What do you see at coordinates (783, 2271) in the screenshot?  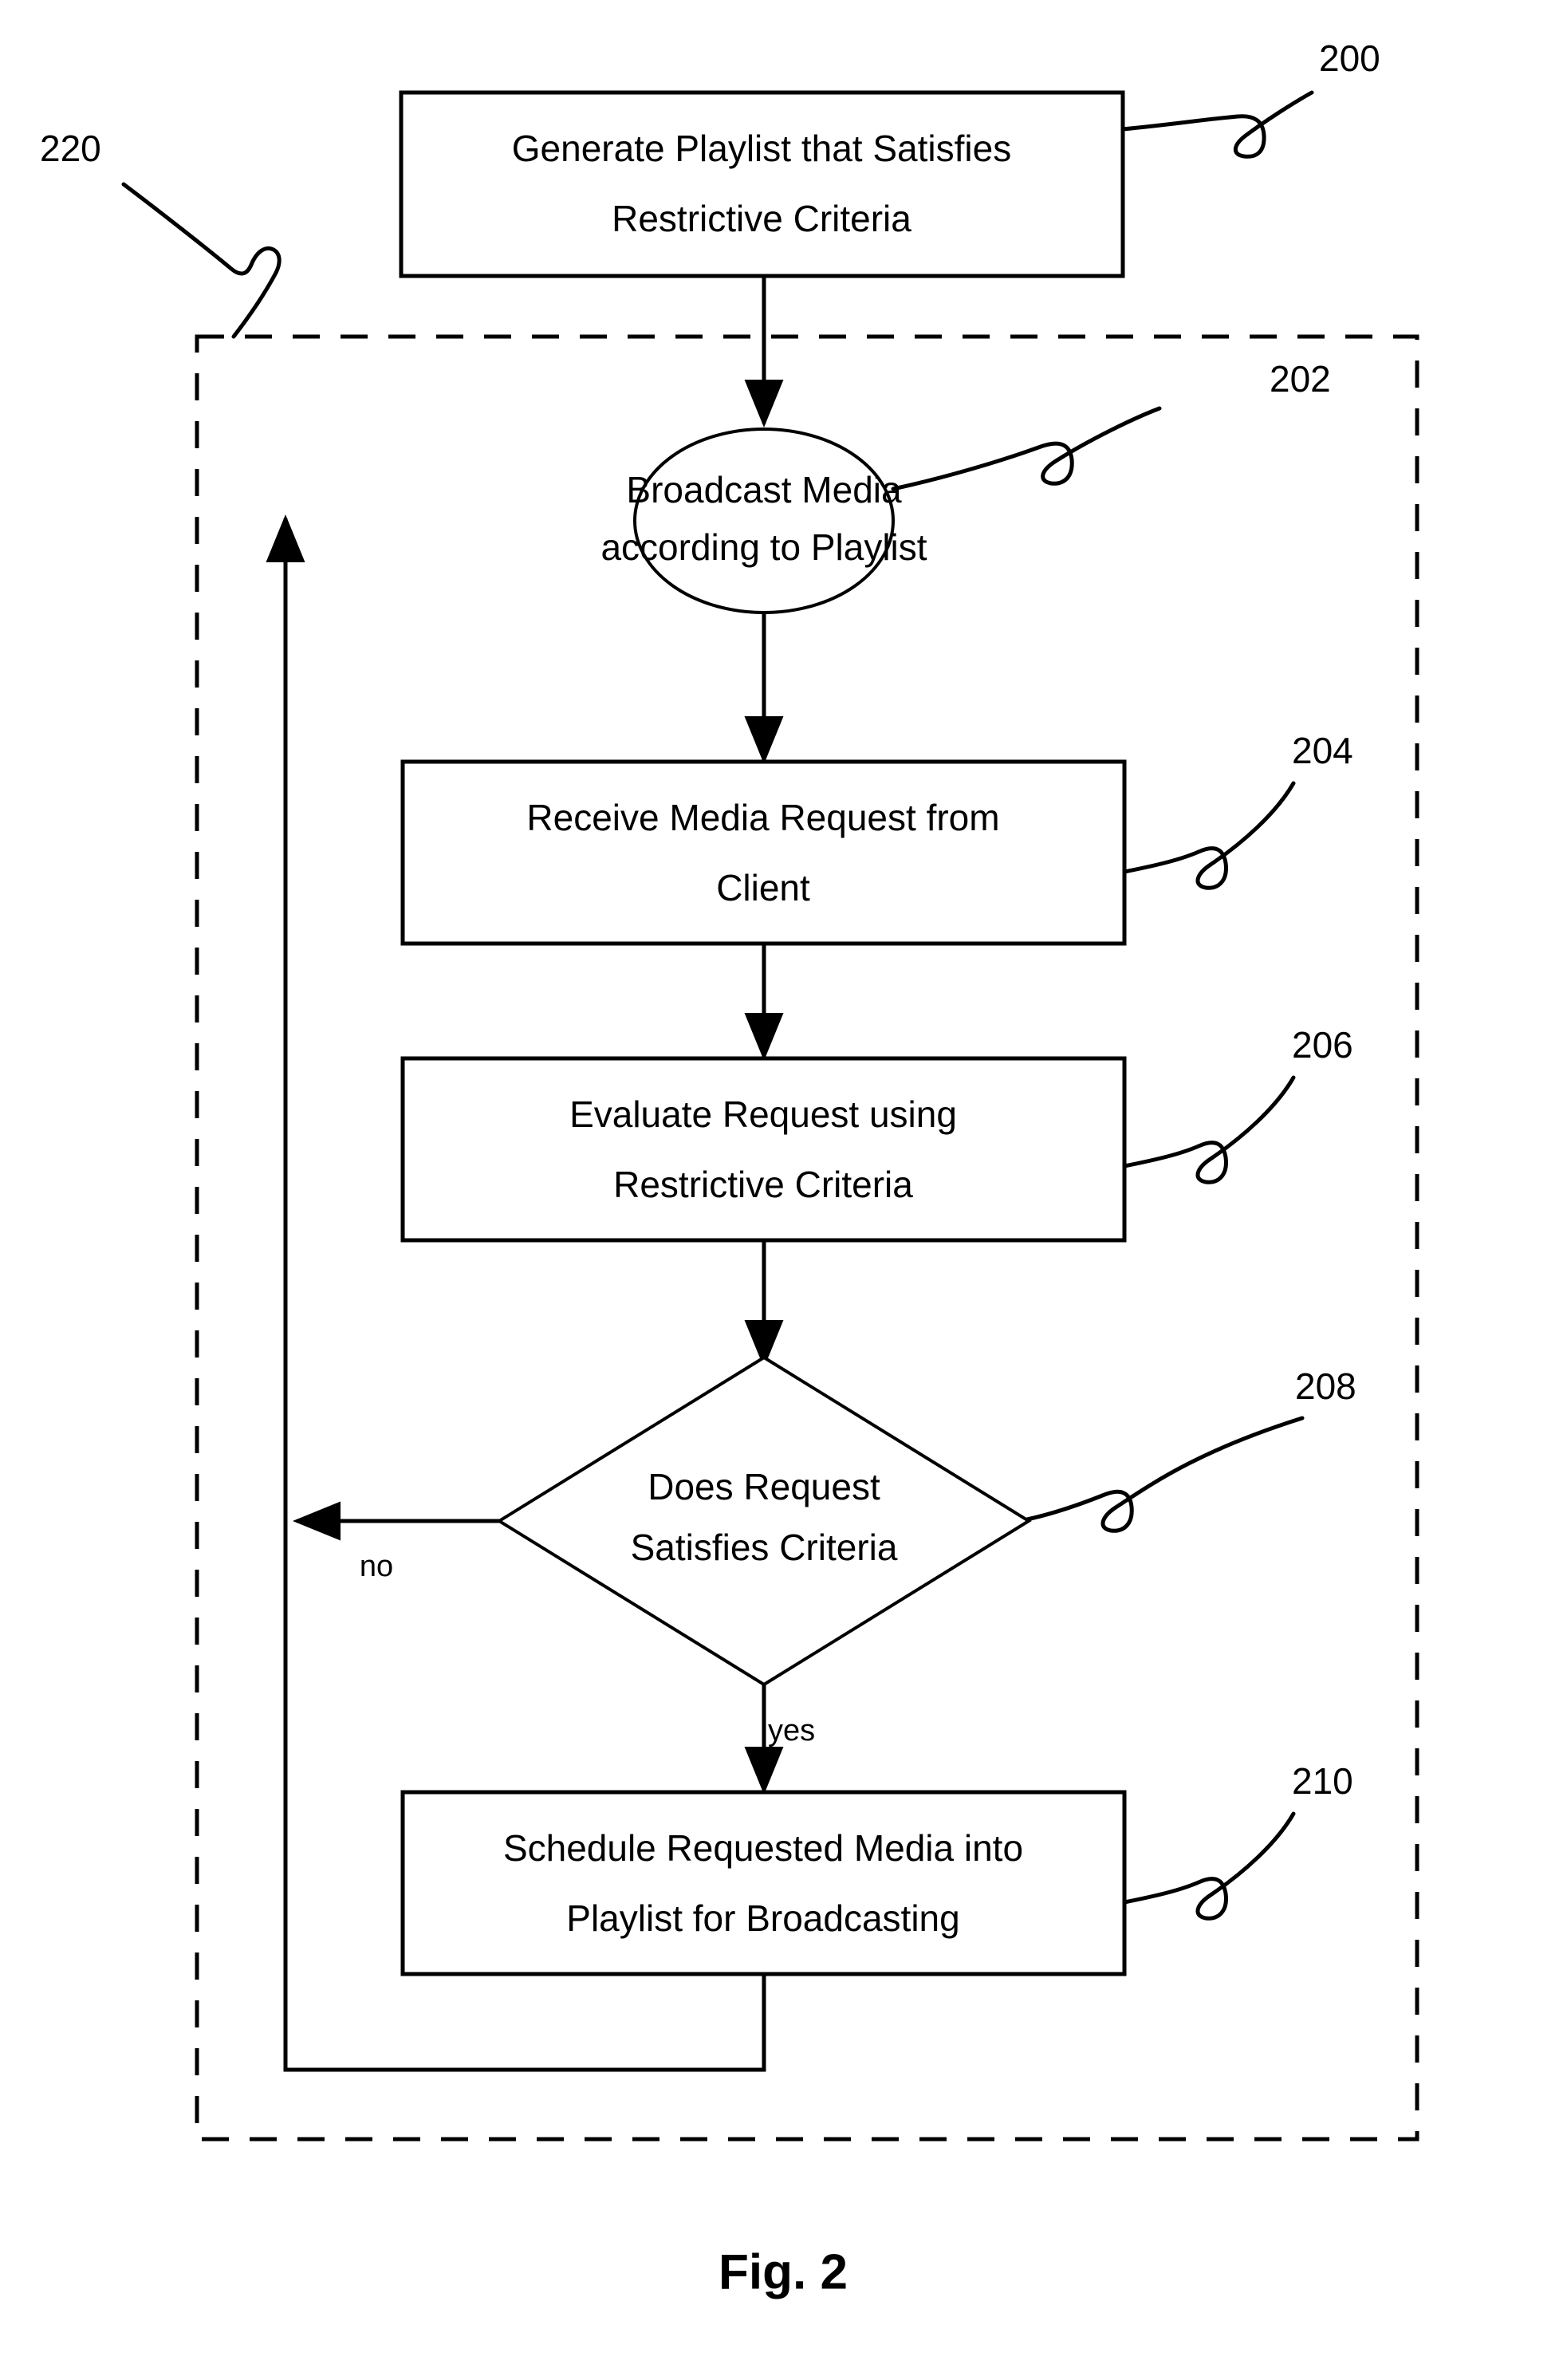 I see `figure-caption: Fig. 2` at bounding box center [783, 2271].